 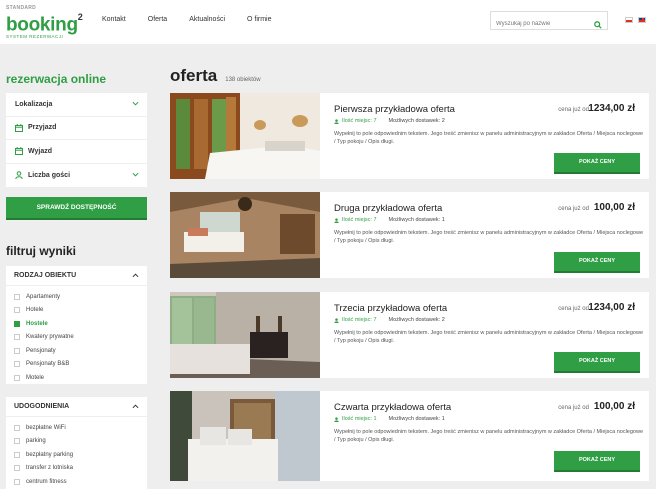 I want to click on check-availability-button: SPRAWDŹ DOSTĘPNOŚĆ, so click(x=76, y=208).